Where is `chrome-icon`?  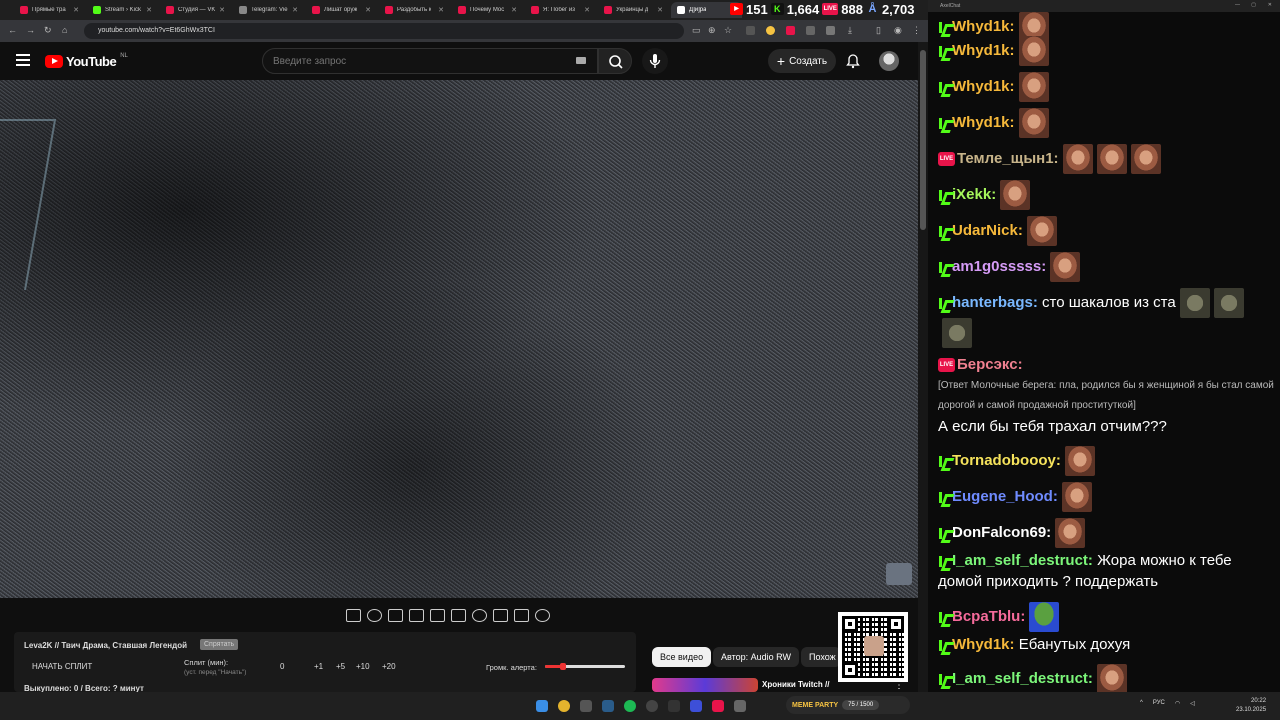
chrome-icon is located at coordinates (564, 706).